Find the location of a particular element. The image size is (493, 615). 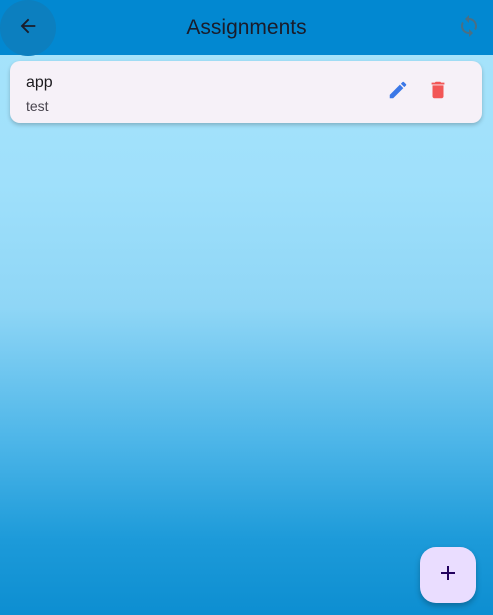

app-bar: Assignments is located at coordinates (246, 28).